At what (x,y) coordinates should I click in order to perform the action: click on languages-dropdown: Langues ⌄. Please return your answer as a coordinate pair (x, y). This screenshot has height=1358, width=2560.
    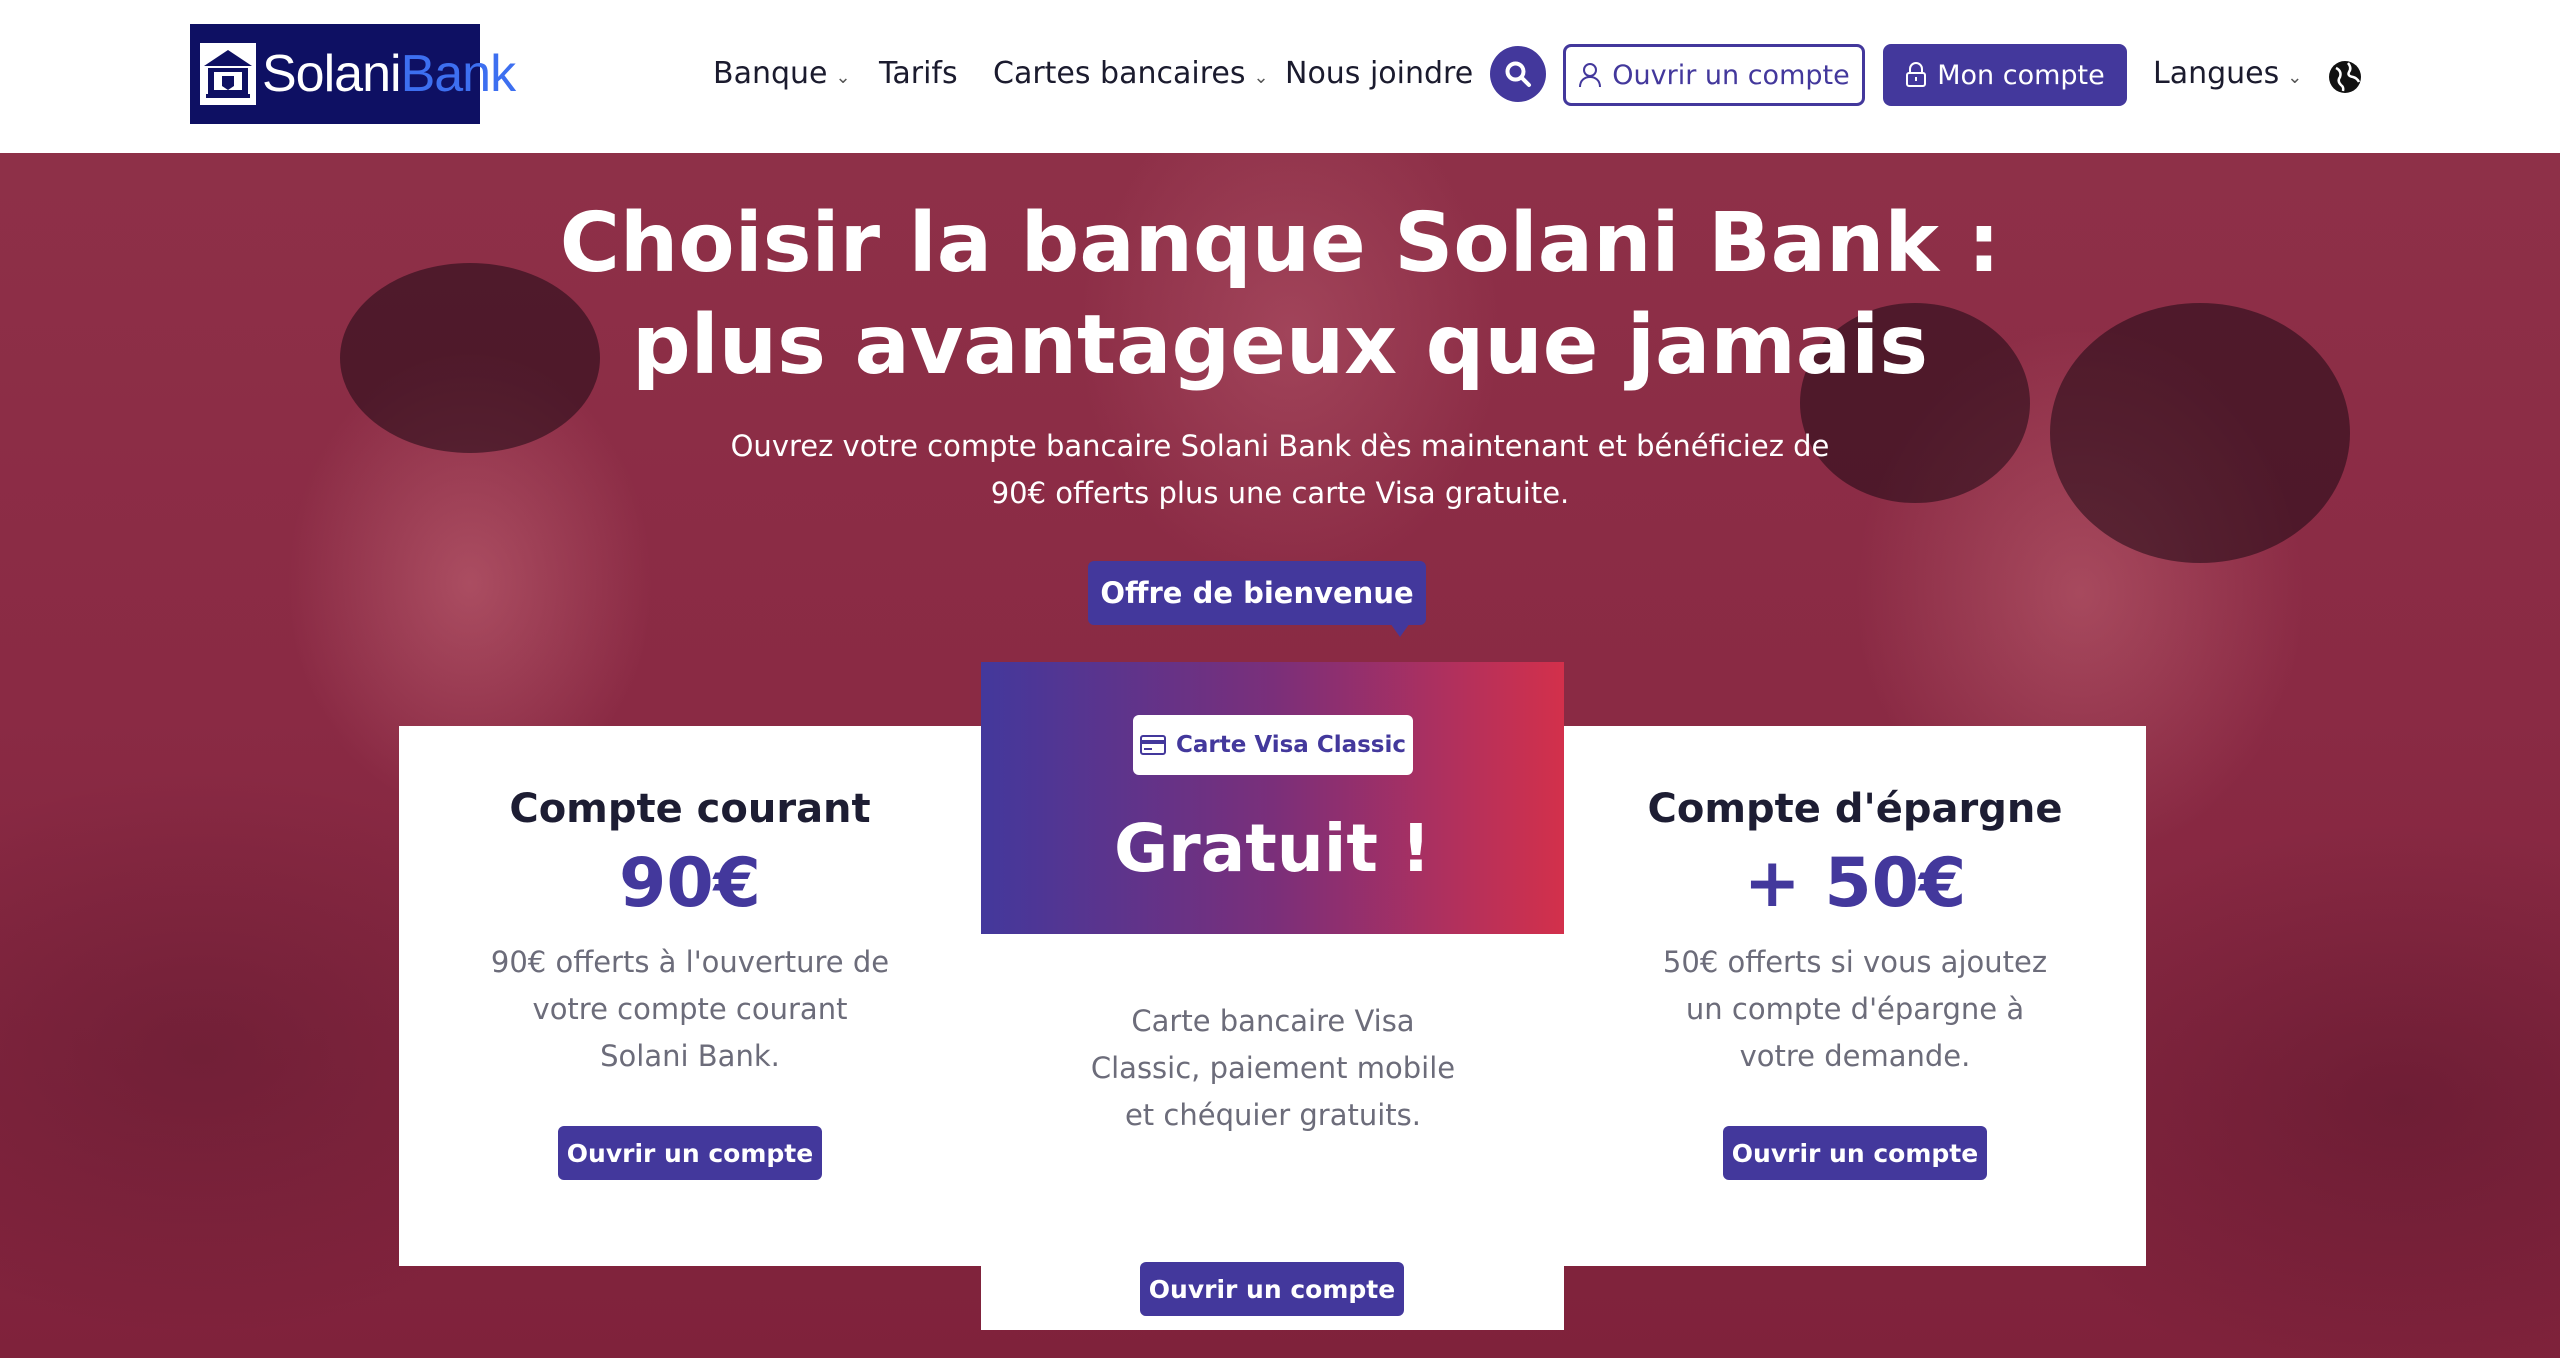
    Looking at the image, I should click on (2227, 73).